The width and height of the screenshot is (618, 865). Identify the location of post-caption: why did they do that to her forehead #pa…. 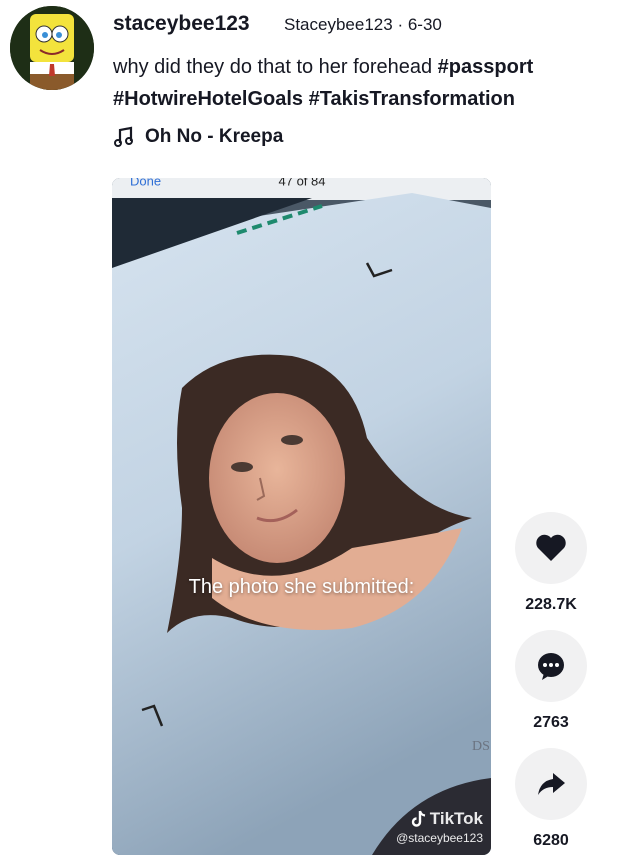
(363, 83).